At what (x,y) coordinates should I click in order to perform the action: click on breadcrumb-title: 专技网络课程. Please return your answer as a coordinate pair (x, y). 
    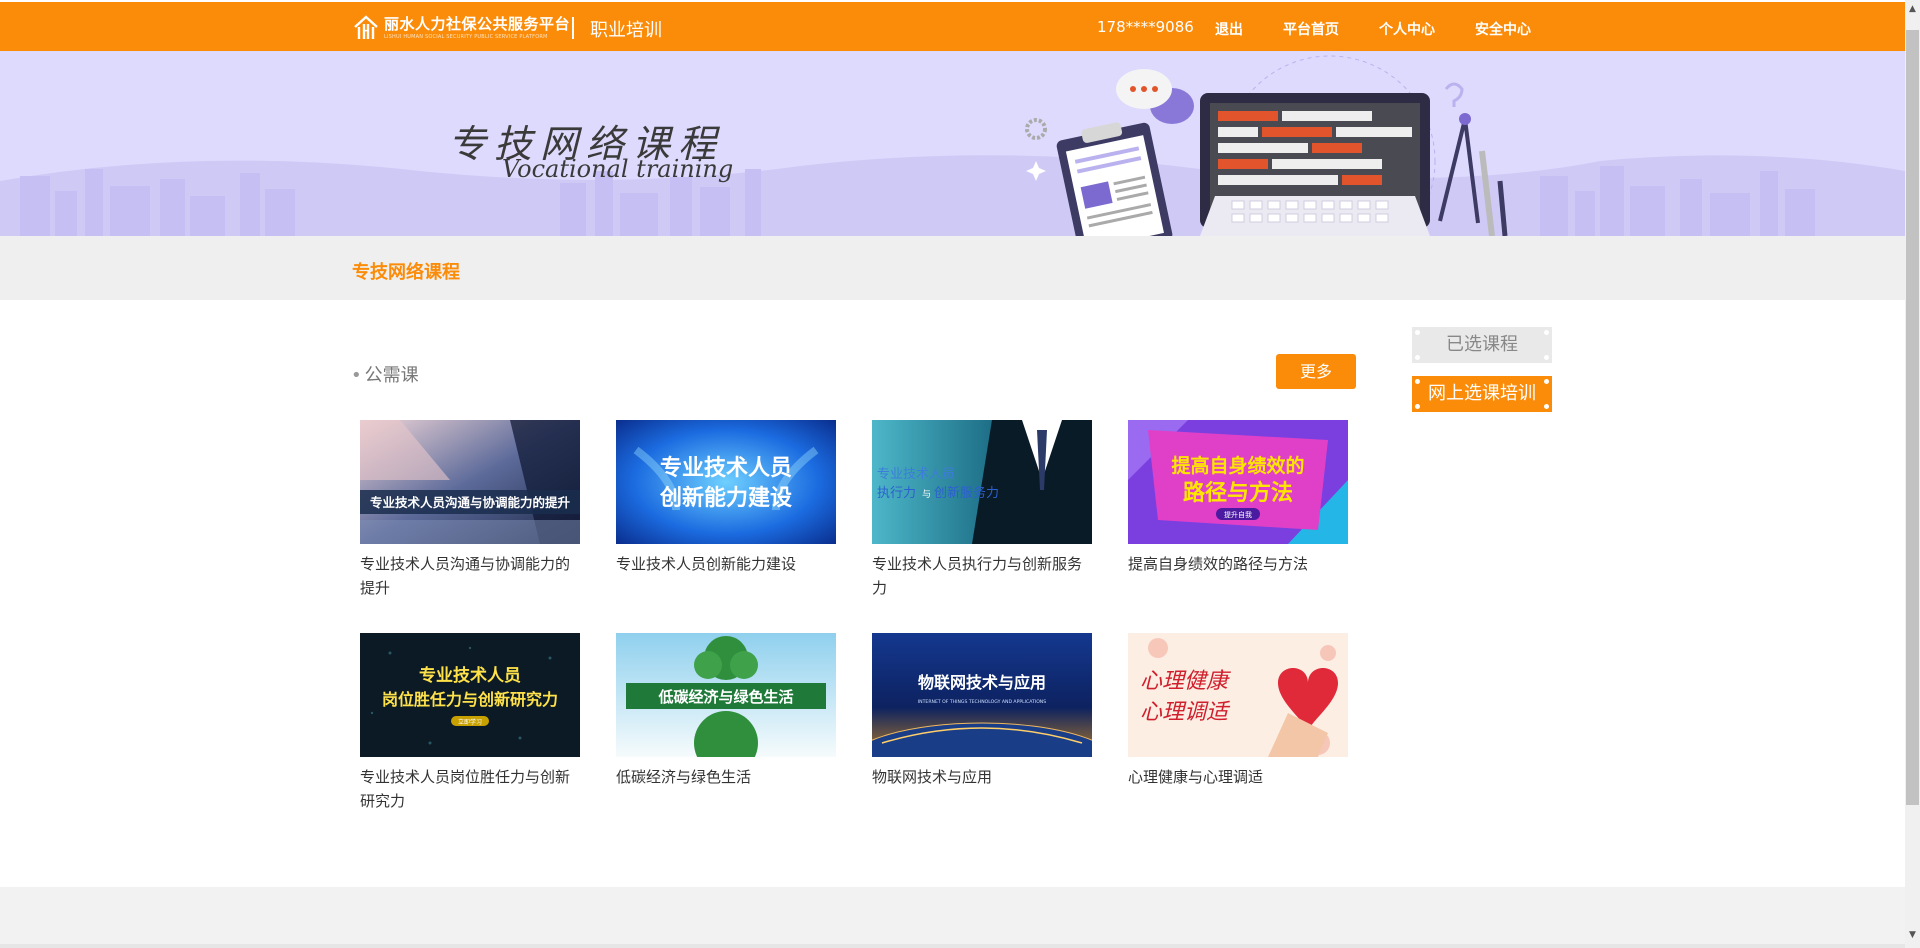
    Looking at the image, I should click on (406, 272).